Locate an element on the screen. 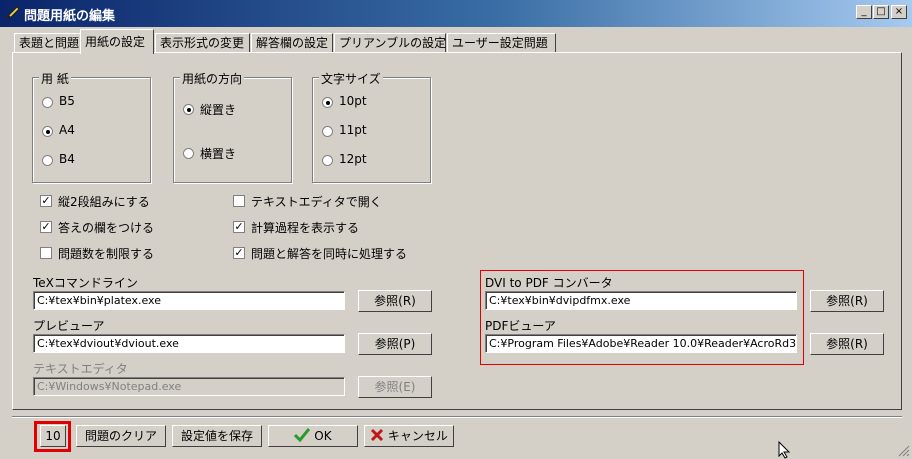 This screenshot has width=912, height=459. checkmark-icon is located at coordinates (302, 435).